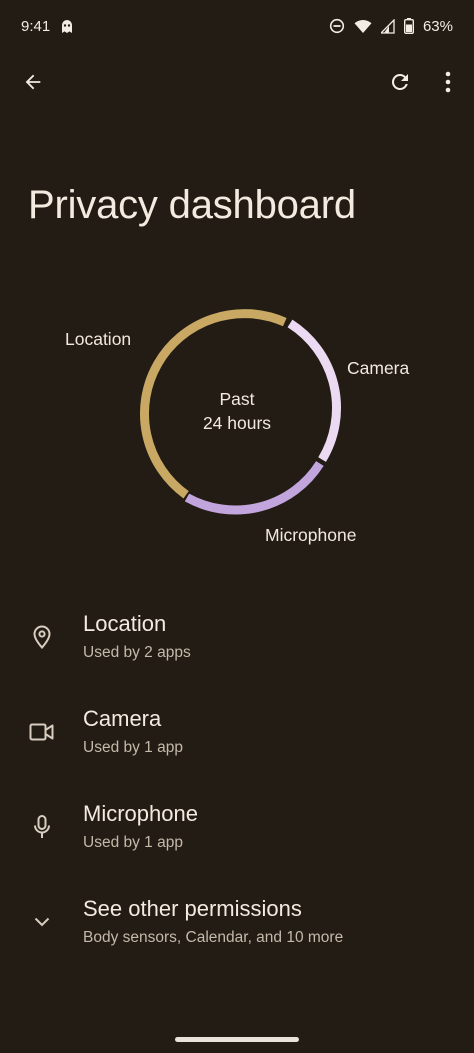 This screenshot has height=1053, width=474. I want to click on gesture-nav-handle, so click(237, 1039).